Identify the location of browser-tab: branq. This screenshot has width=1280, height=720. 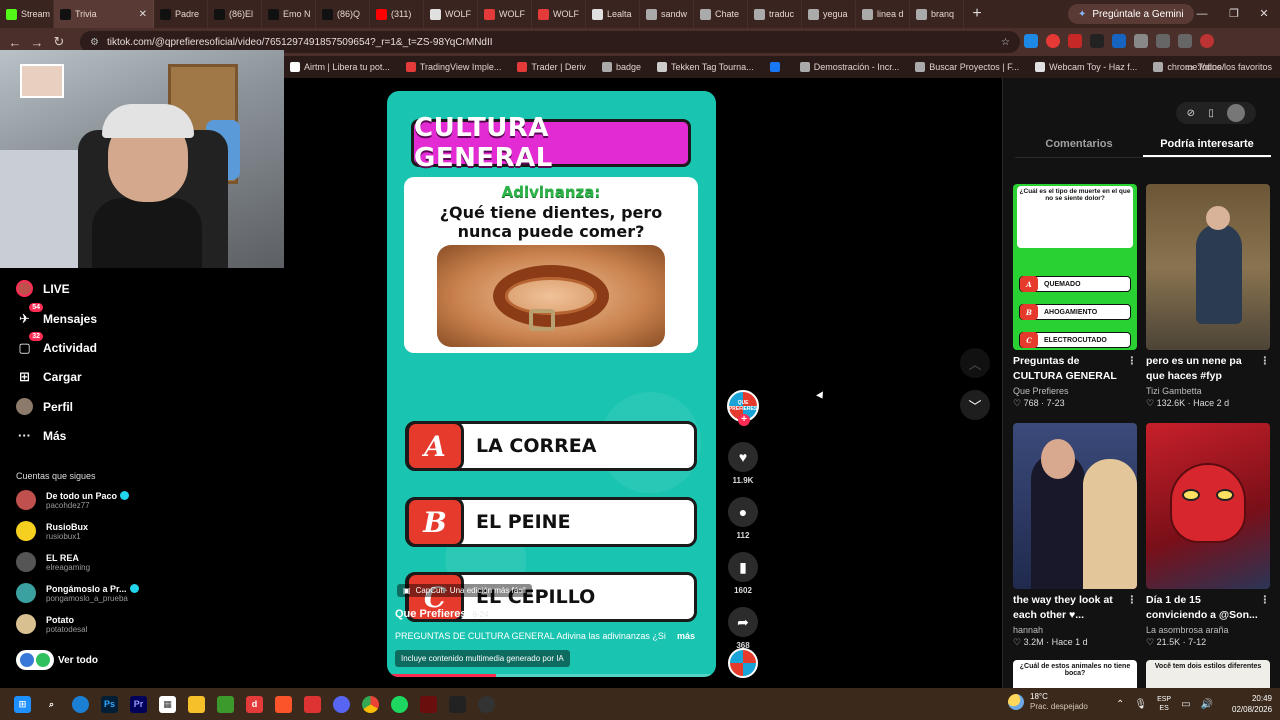
(937, 14).